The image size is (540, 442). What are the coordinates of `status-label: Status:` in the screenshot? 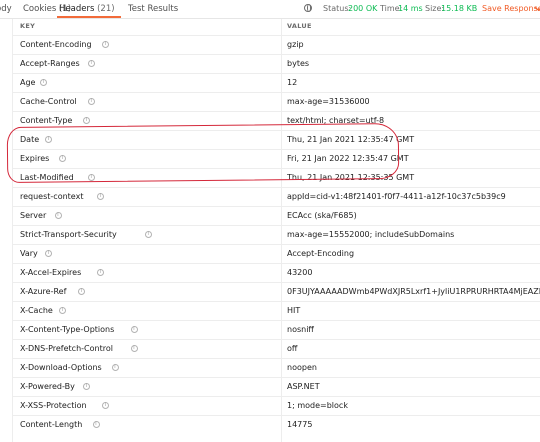 It's located at (337, 8).